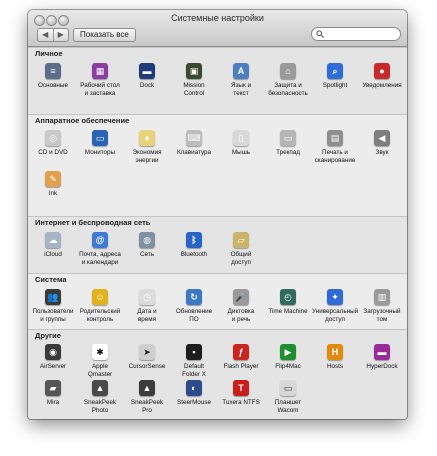 Image resolution: width=437 pixels, height=456 pixels. What do you see at coordinates (53, 306) in the screenshot?
I see `pref-pane-users-groups: 👥 Пользователи и группы` at bounding box center [53, 306].